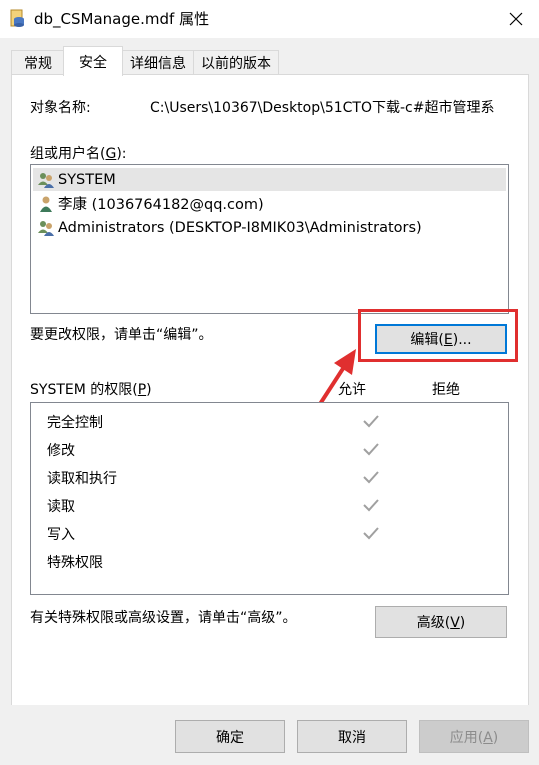 Image resolution: width=539 pixels, height=765 pixels. I want to click on ok-button: 确定, so click(230, 736).